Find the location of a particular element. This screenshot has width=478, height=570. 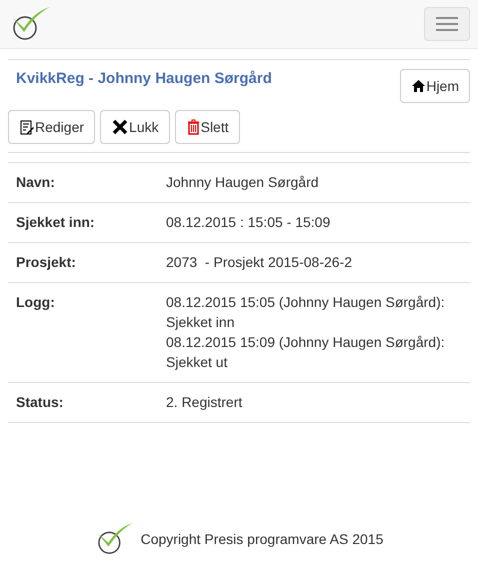

field-label: Navn: is located at coordinates (36, 182).